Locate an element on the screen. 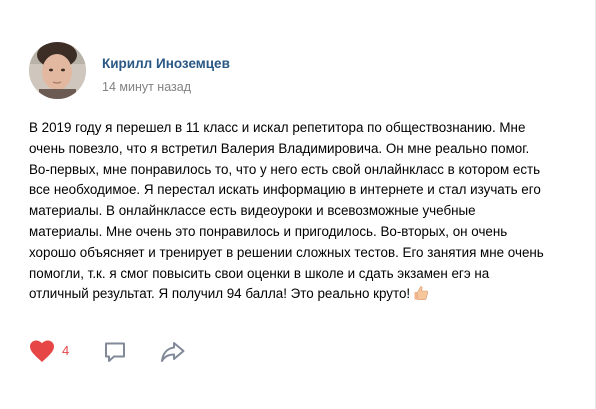 The width and height of the screenshot is (596, 409). comment-button is located at coordinates (116, 353).